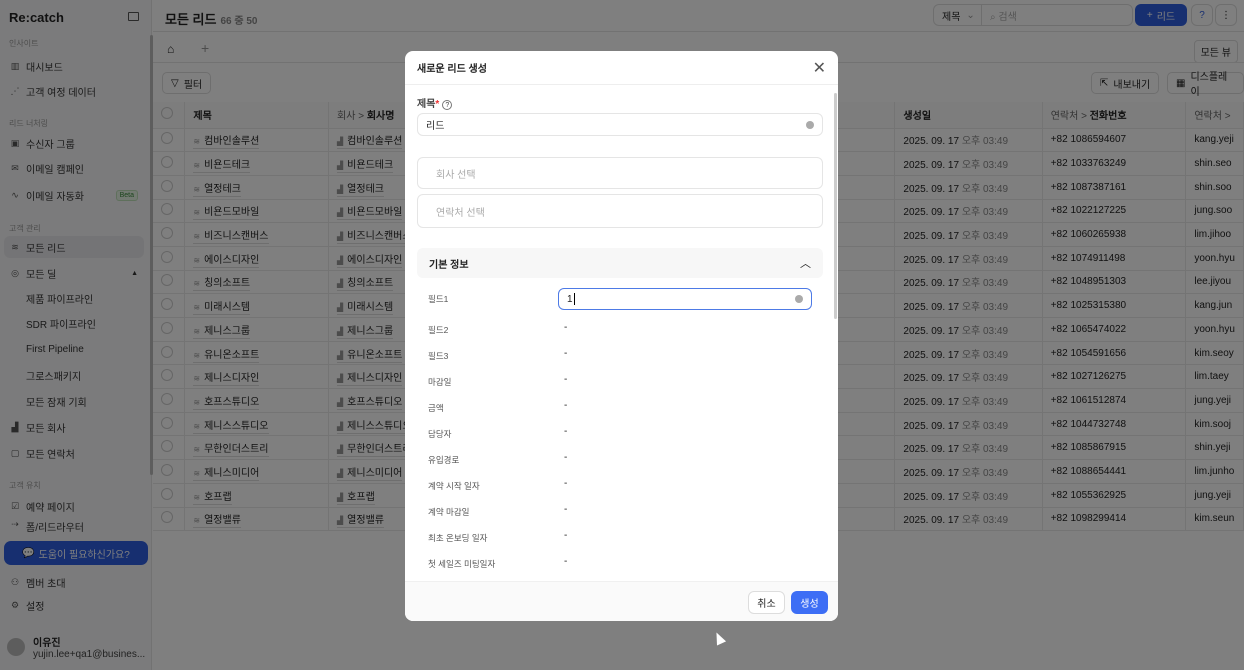 The image size is (1244, 670). Describe the element at coordinates (620, 263) in the screenshot. I see `basic-info-section-toggle: 기본 정보 ︿` at that location.